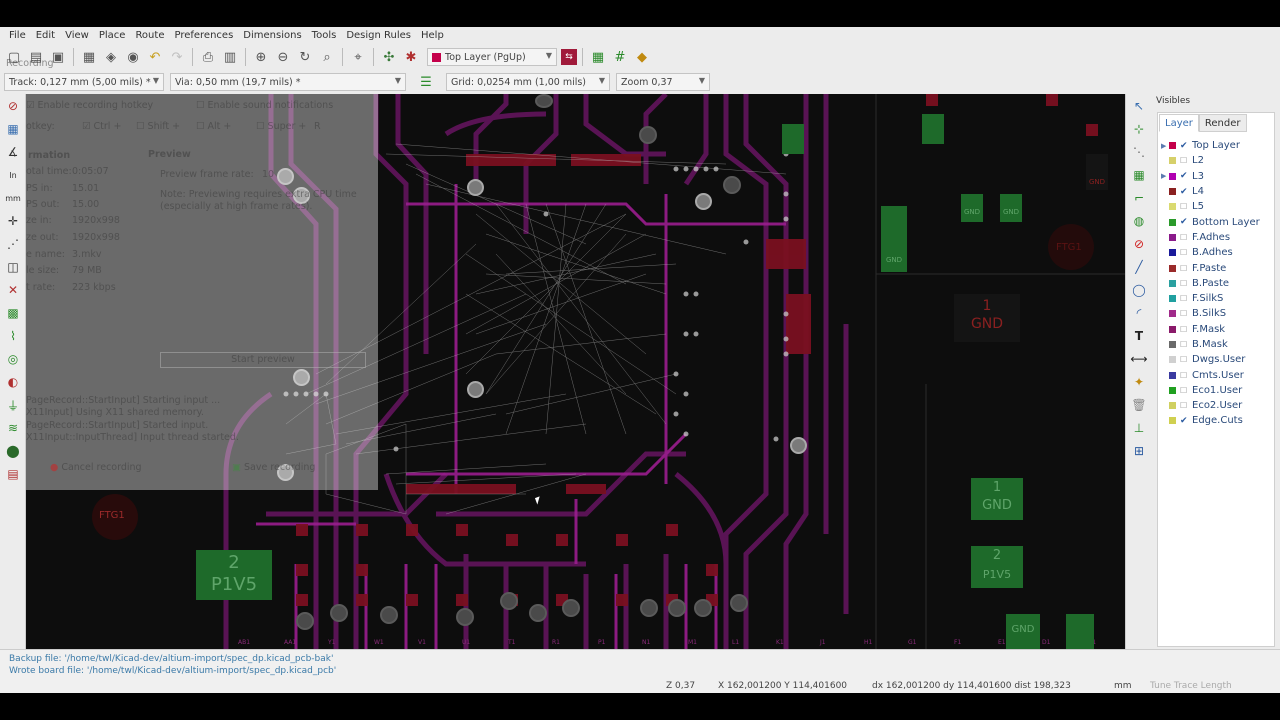 The image size is (1280, 720). Describe the element at coordinates (997, 567) in the screenshot. I see `pad-p1v5-right: 2 P1V5` at that location.